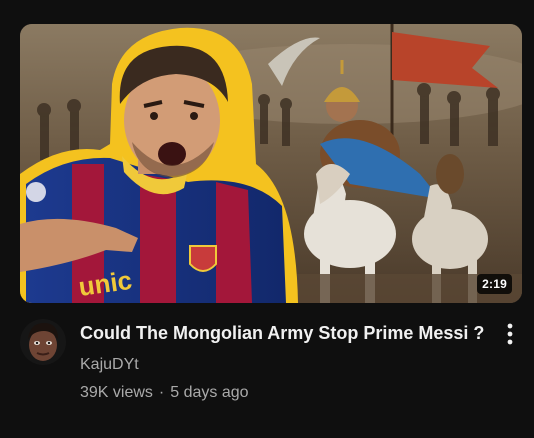 This screenshot has height=438, width=534. I want to click on duration-badge: 2:19, so click(494, 284).